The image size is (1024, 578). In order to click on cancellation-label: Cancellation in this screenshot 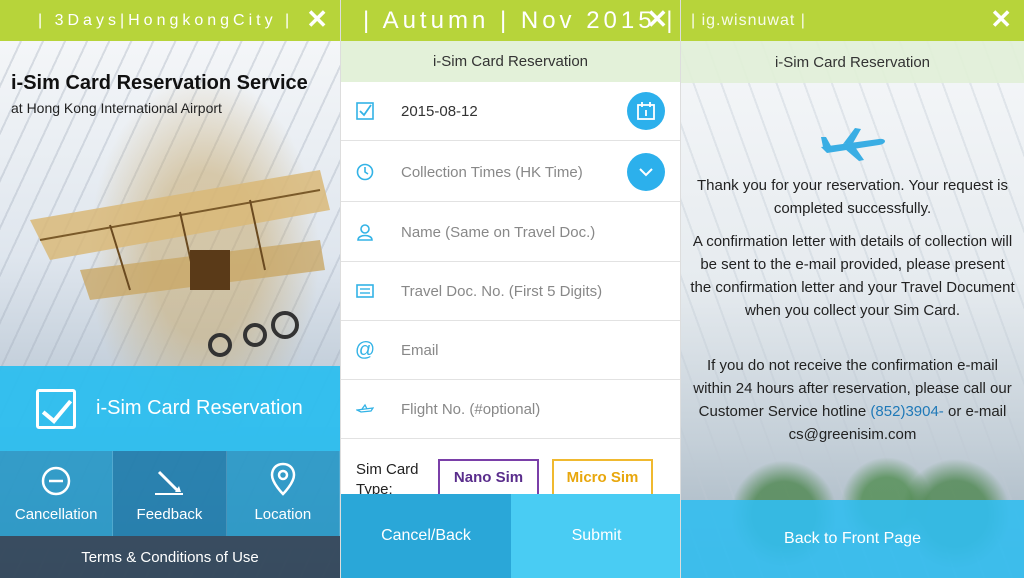, I will do `click(56, 514)`.